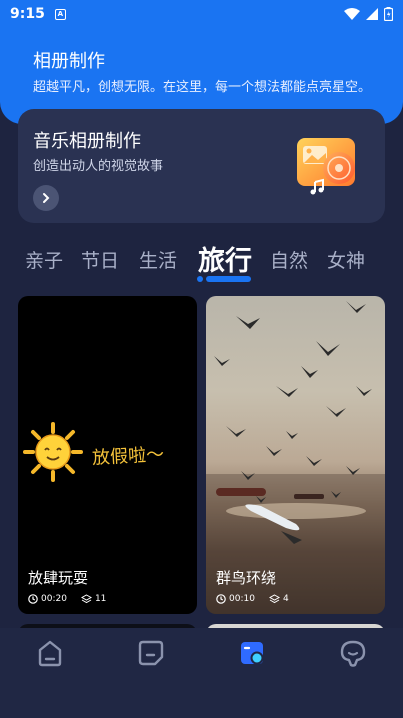 This screenshot has height=718, width=403. Describe the element at coordinates (201, 673) in the screenshot. I see `bottom-nav` at that location.